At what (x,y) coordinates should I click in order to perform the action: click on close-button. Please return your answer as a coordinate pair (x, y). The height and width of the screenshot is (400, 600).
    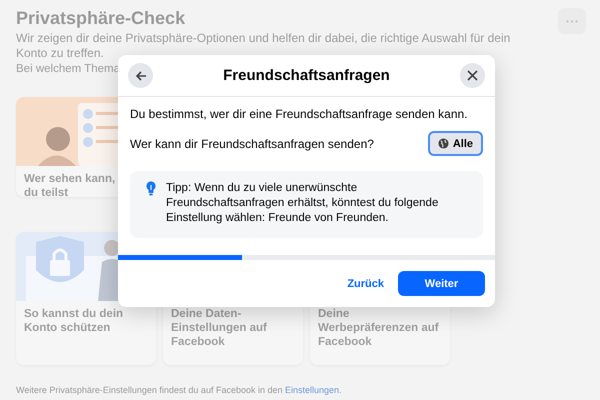
    Looking at the image, I should click on (472, 75).